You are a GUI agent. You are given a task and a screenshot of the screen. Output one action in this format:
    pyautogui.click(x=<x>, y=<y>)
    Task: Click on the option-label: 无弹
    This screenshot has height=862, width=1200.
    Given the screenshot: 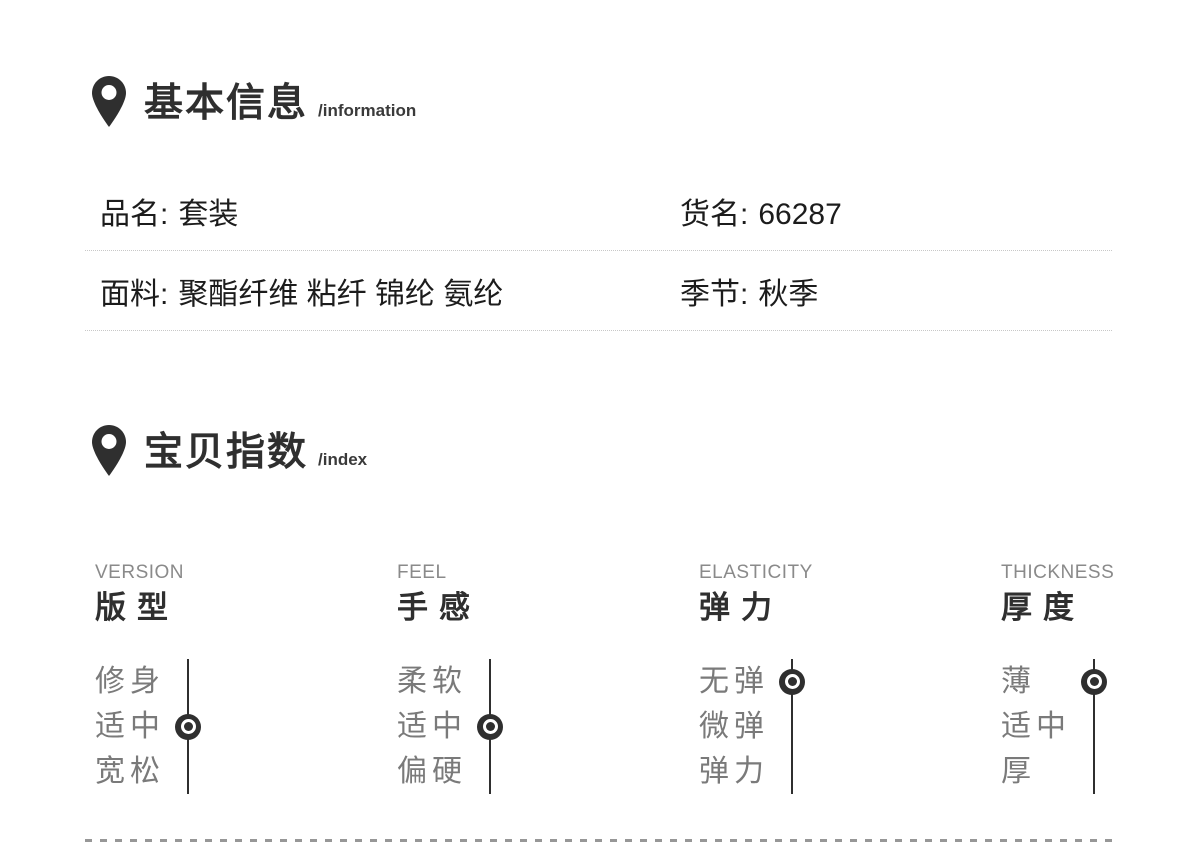 What is the action you would take?
    pyautogui.click(x=734, y=681)
    